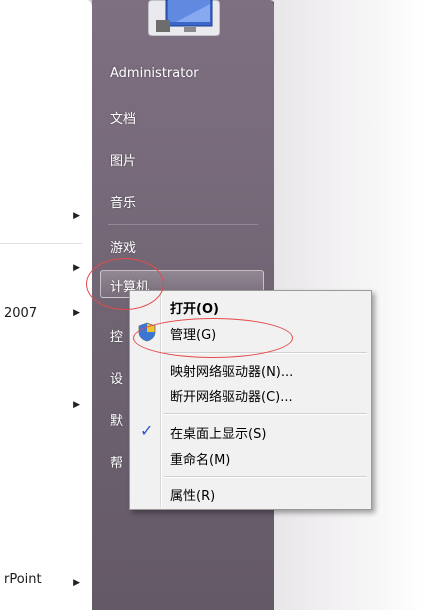 This screenshot has width=426, height=610. I want to click on menu-item-open: 打开(O), so click(194, 307).